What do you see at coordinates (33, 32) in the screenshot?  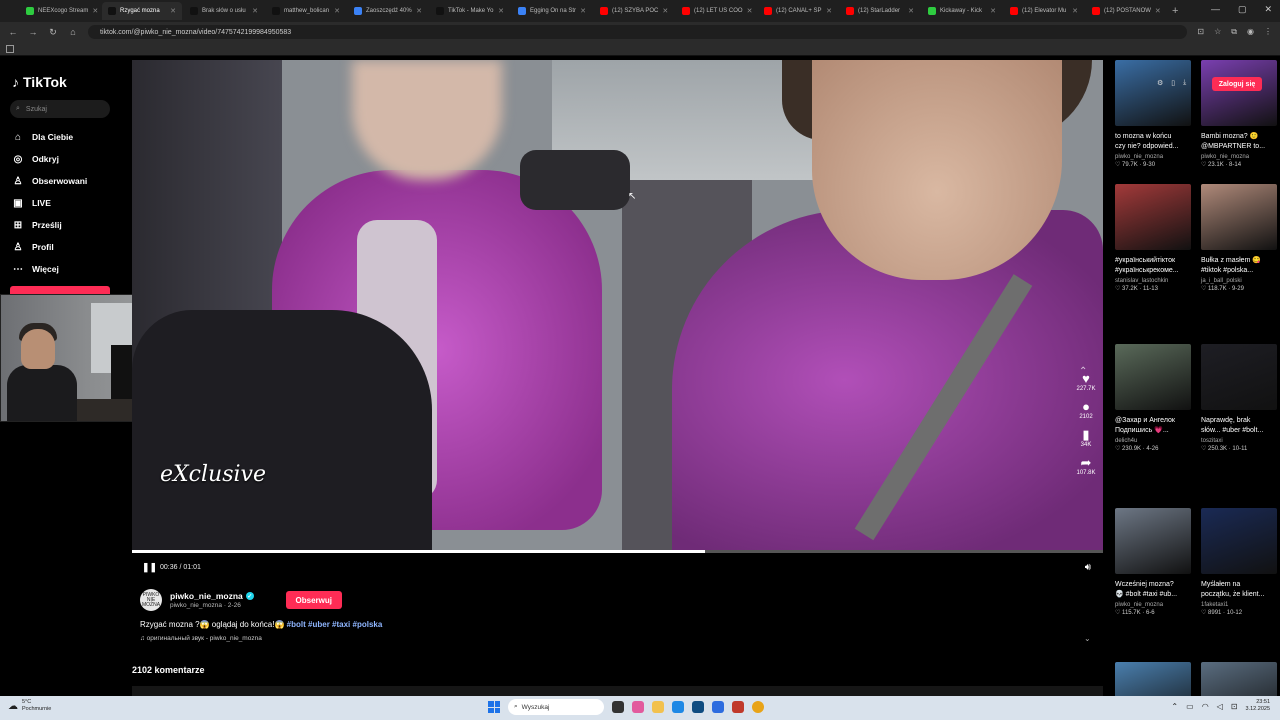 I see `forward-icon: →` at bounding box center [33, 32].